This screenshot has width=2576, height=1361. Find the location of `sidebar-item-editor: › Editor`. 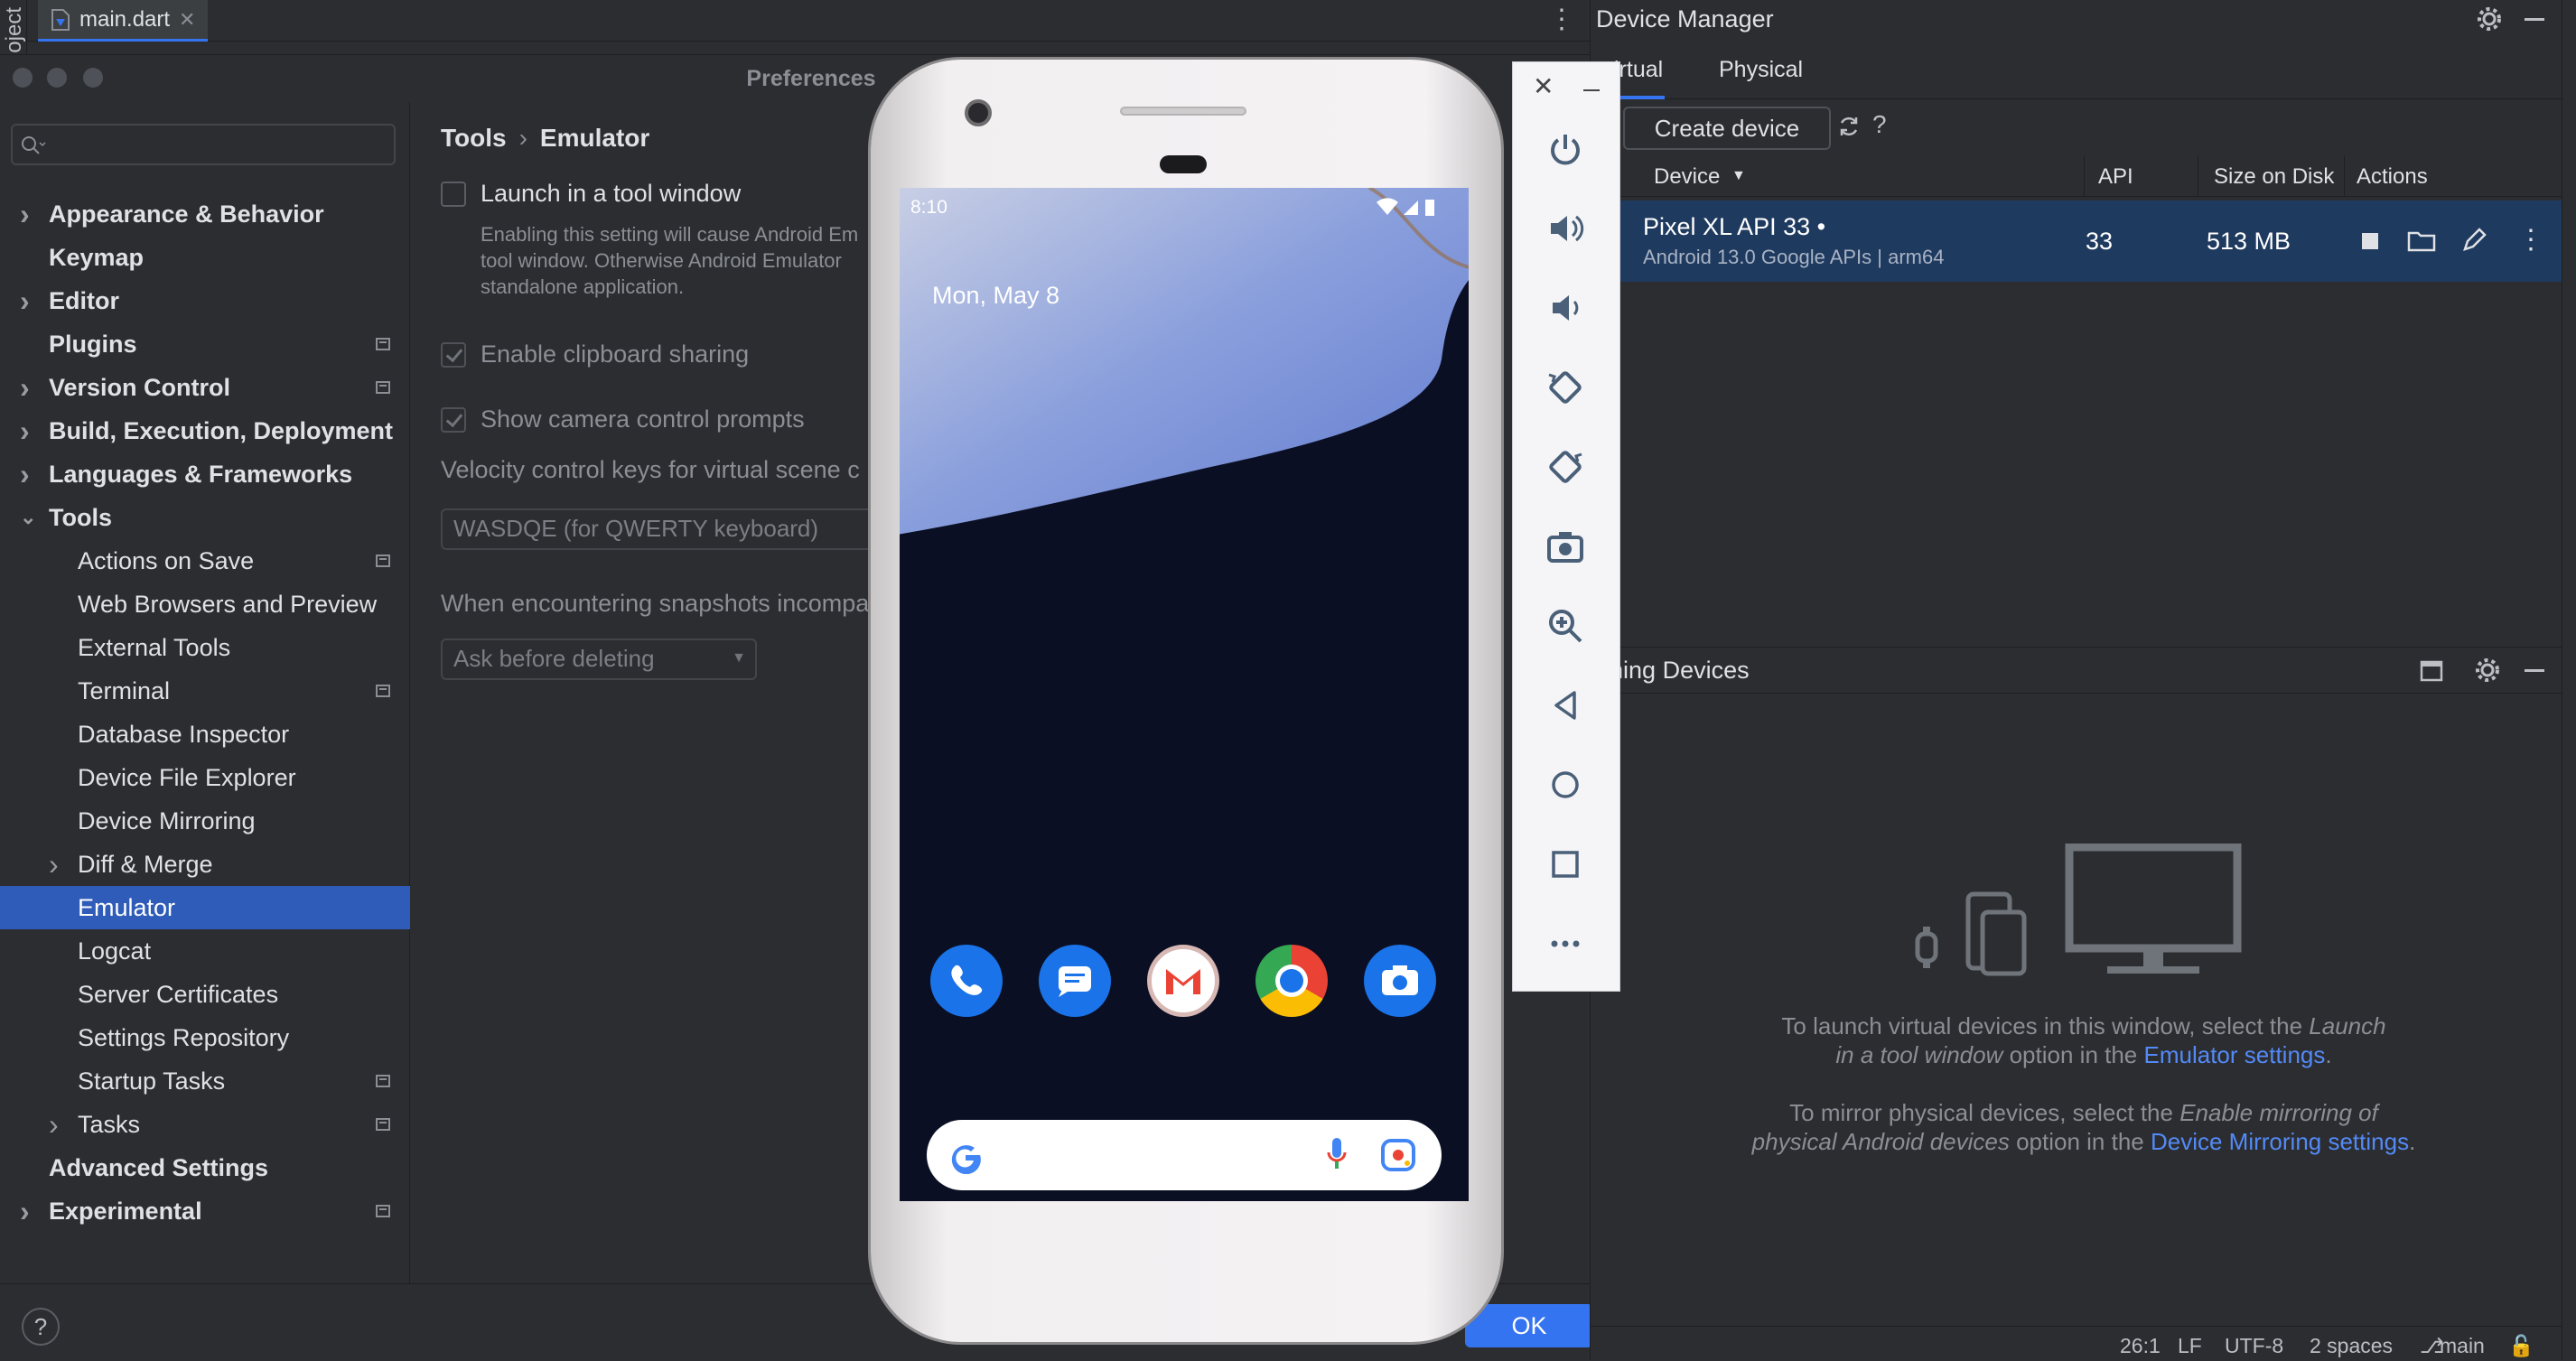

sidebar-item-editor: › Editor is located at coordinates (205, 300).